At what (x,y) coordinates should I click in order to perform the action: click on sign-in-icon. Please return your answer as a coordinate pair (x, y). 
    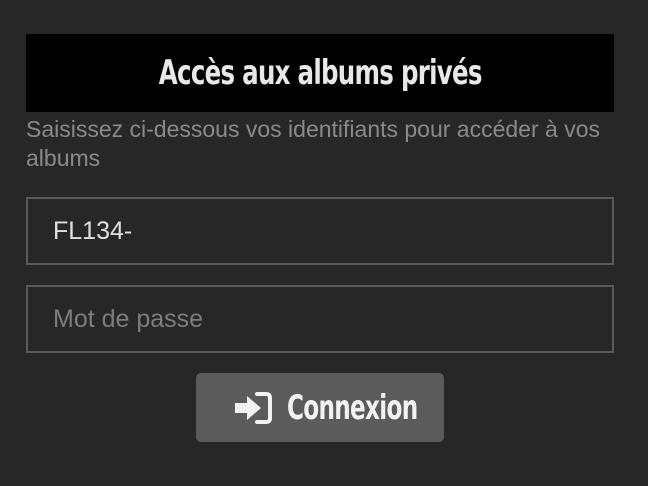
    Looking at the image, I should click on (253, 408).